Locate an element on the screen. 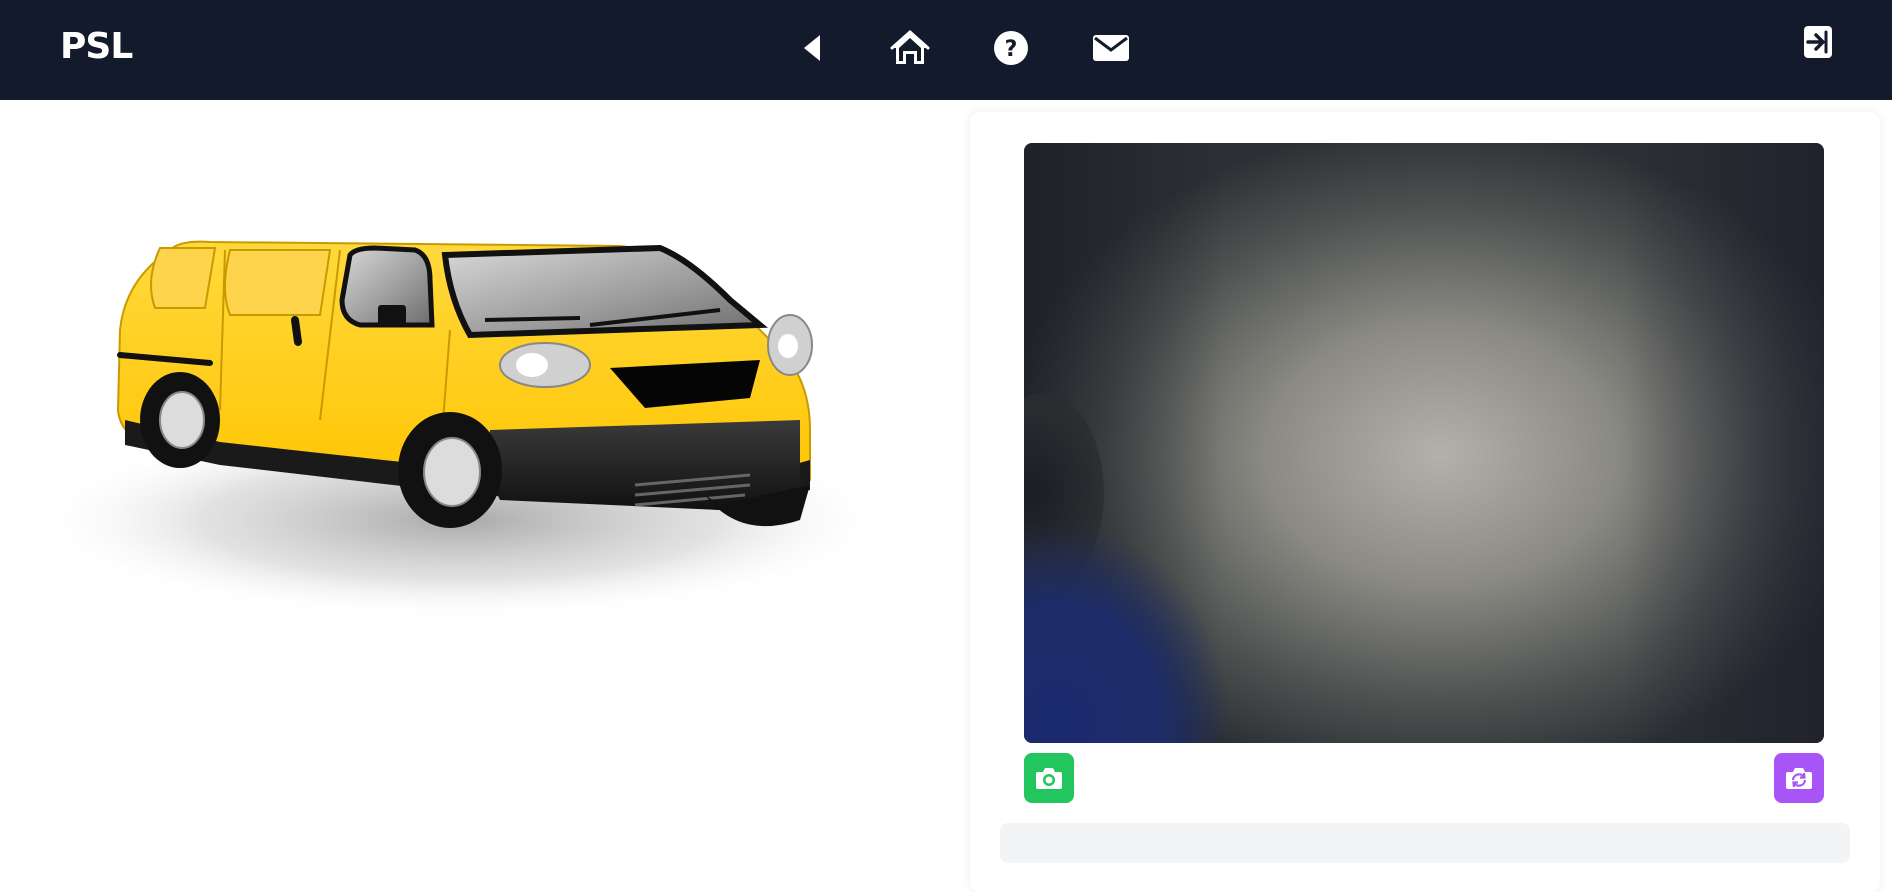  prediction-output is located at coordinates (1425, 843).